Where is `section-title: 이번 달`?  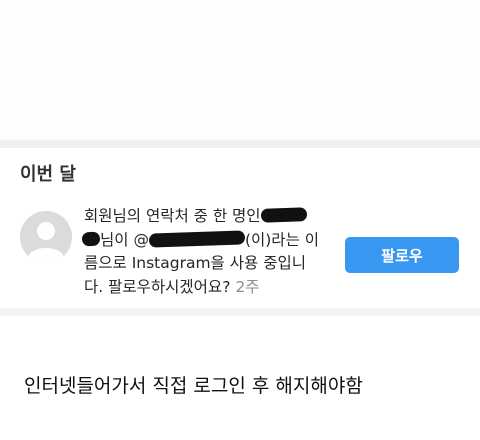 section-title: 이번 달 is located at coordinates (48, 174).